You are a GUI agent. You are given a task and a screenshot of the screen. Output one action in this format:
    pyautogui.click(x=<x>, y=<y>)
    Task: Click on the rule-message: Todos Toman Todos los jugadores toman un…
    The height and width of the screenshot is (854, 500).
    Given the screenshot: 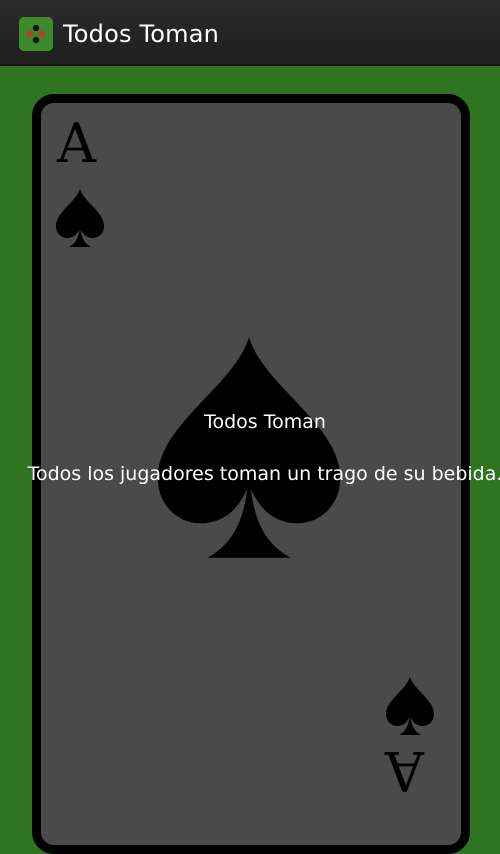 What is the action you would take?
    pyautogui.click(x=260, y=448)
    